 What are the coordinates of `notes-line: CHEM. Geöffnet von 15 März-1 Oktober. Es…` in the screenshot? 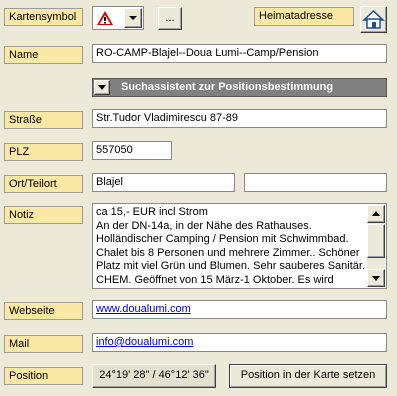 It's located at (215, 279).